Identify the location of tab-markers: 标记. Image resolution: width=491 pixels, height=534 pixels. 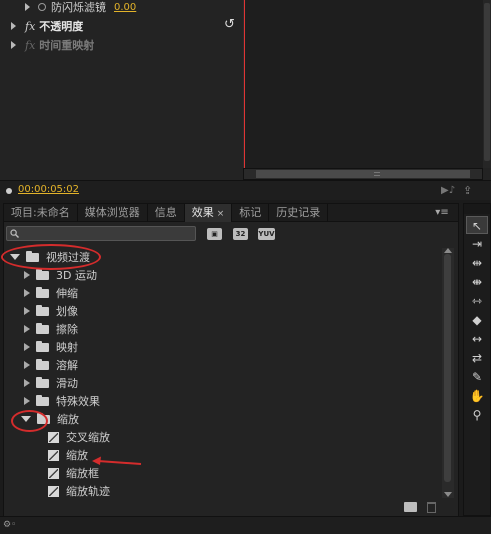
(251, 213).